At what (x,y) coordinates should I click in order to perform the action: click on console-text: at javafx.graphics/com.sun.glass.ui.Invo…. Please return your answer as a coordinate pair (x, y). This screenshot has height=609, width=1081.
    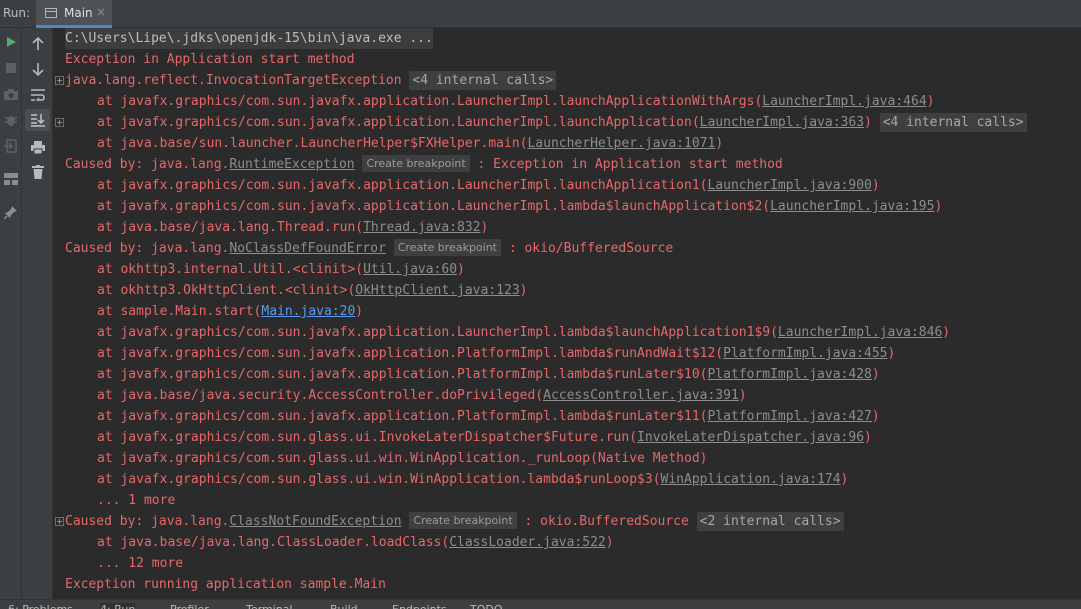
    Looking at the image, I should click on (367, 437).